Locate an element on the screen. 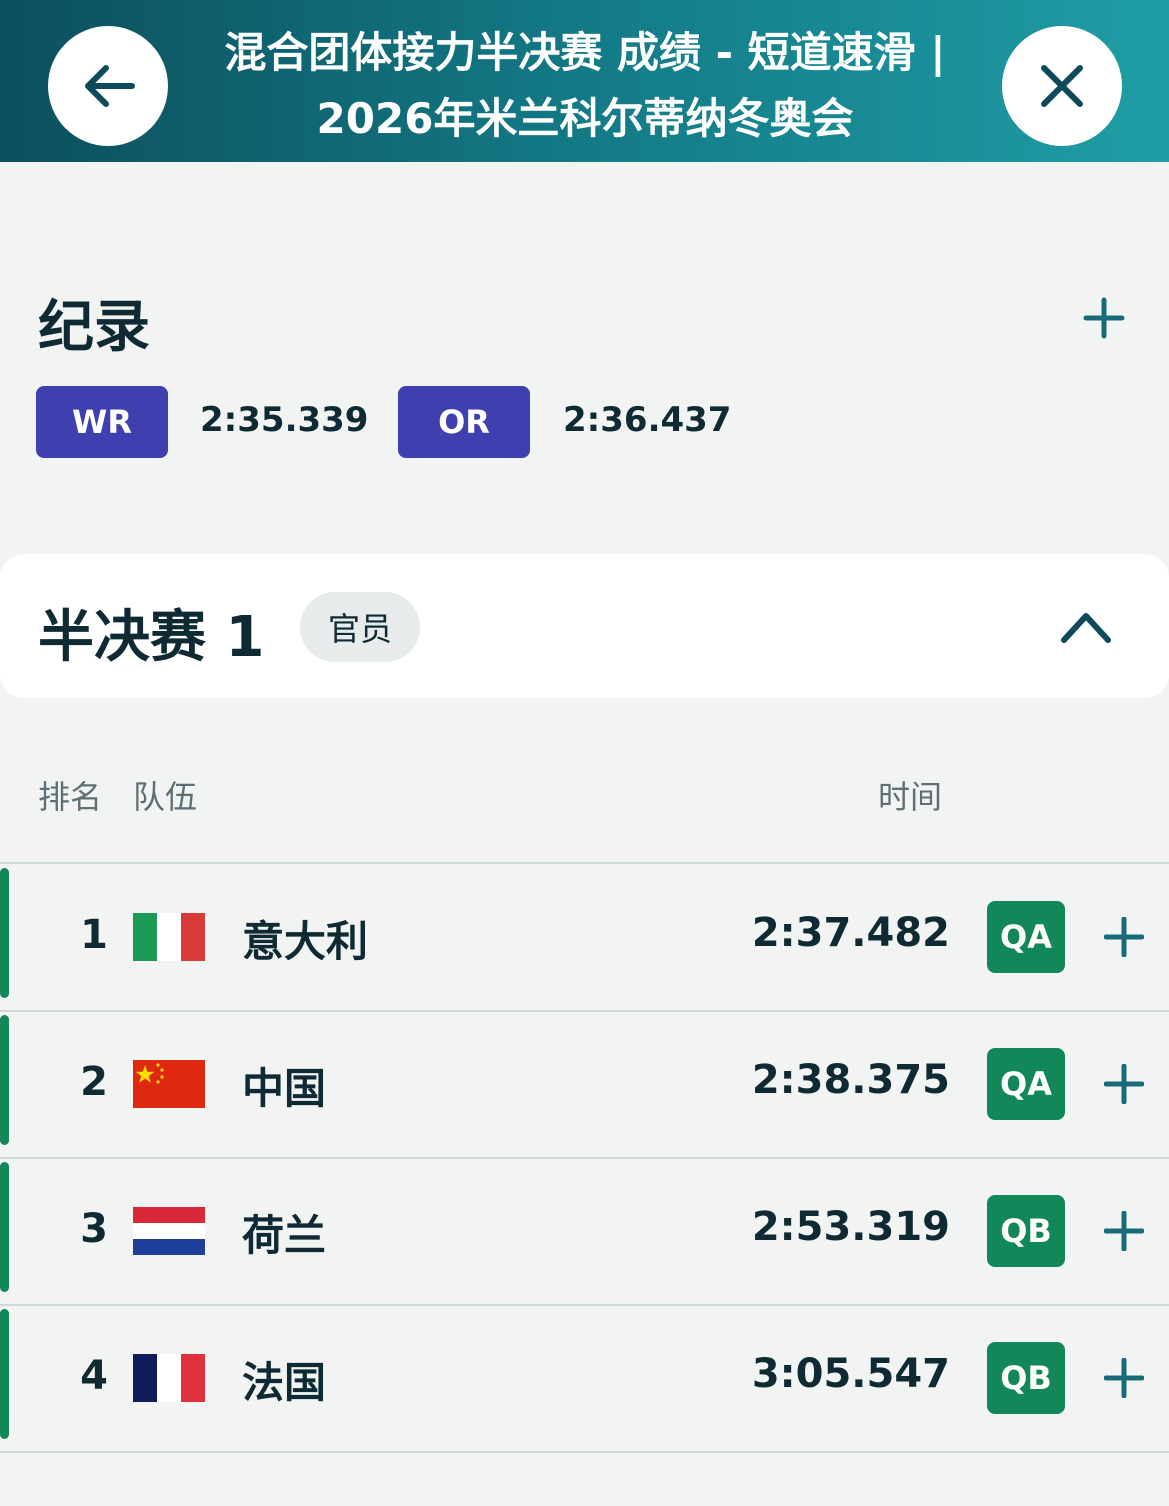 The height and width of the screenshot is (1506, 1169). team-name: 意大利 is located at coordinates (305, 941).